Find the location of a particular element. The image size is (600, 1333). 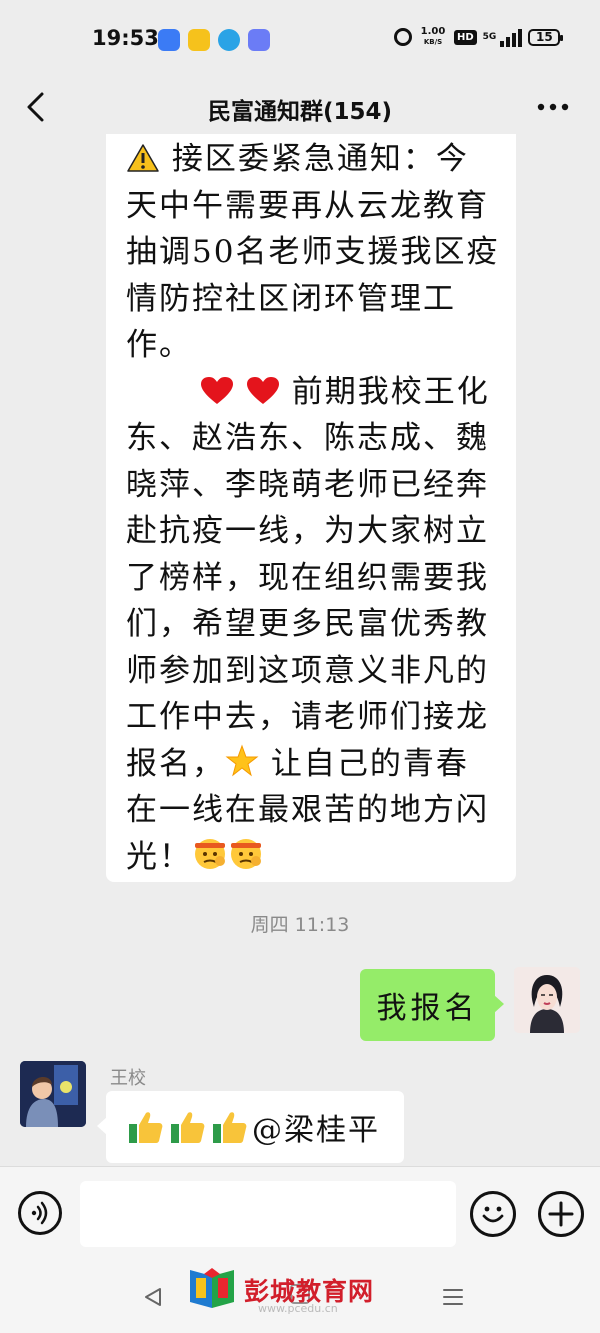

other-message-text: @梁桂平 is located at coordinates (253, 1127).